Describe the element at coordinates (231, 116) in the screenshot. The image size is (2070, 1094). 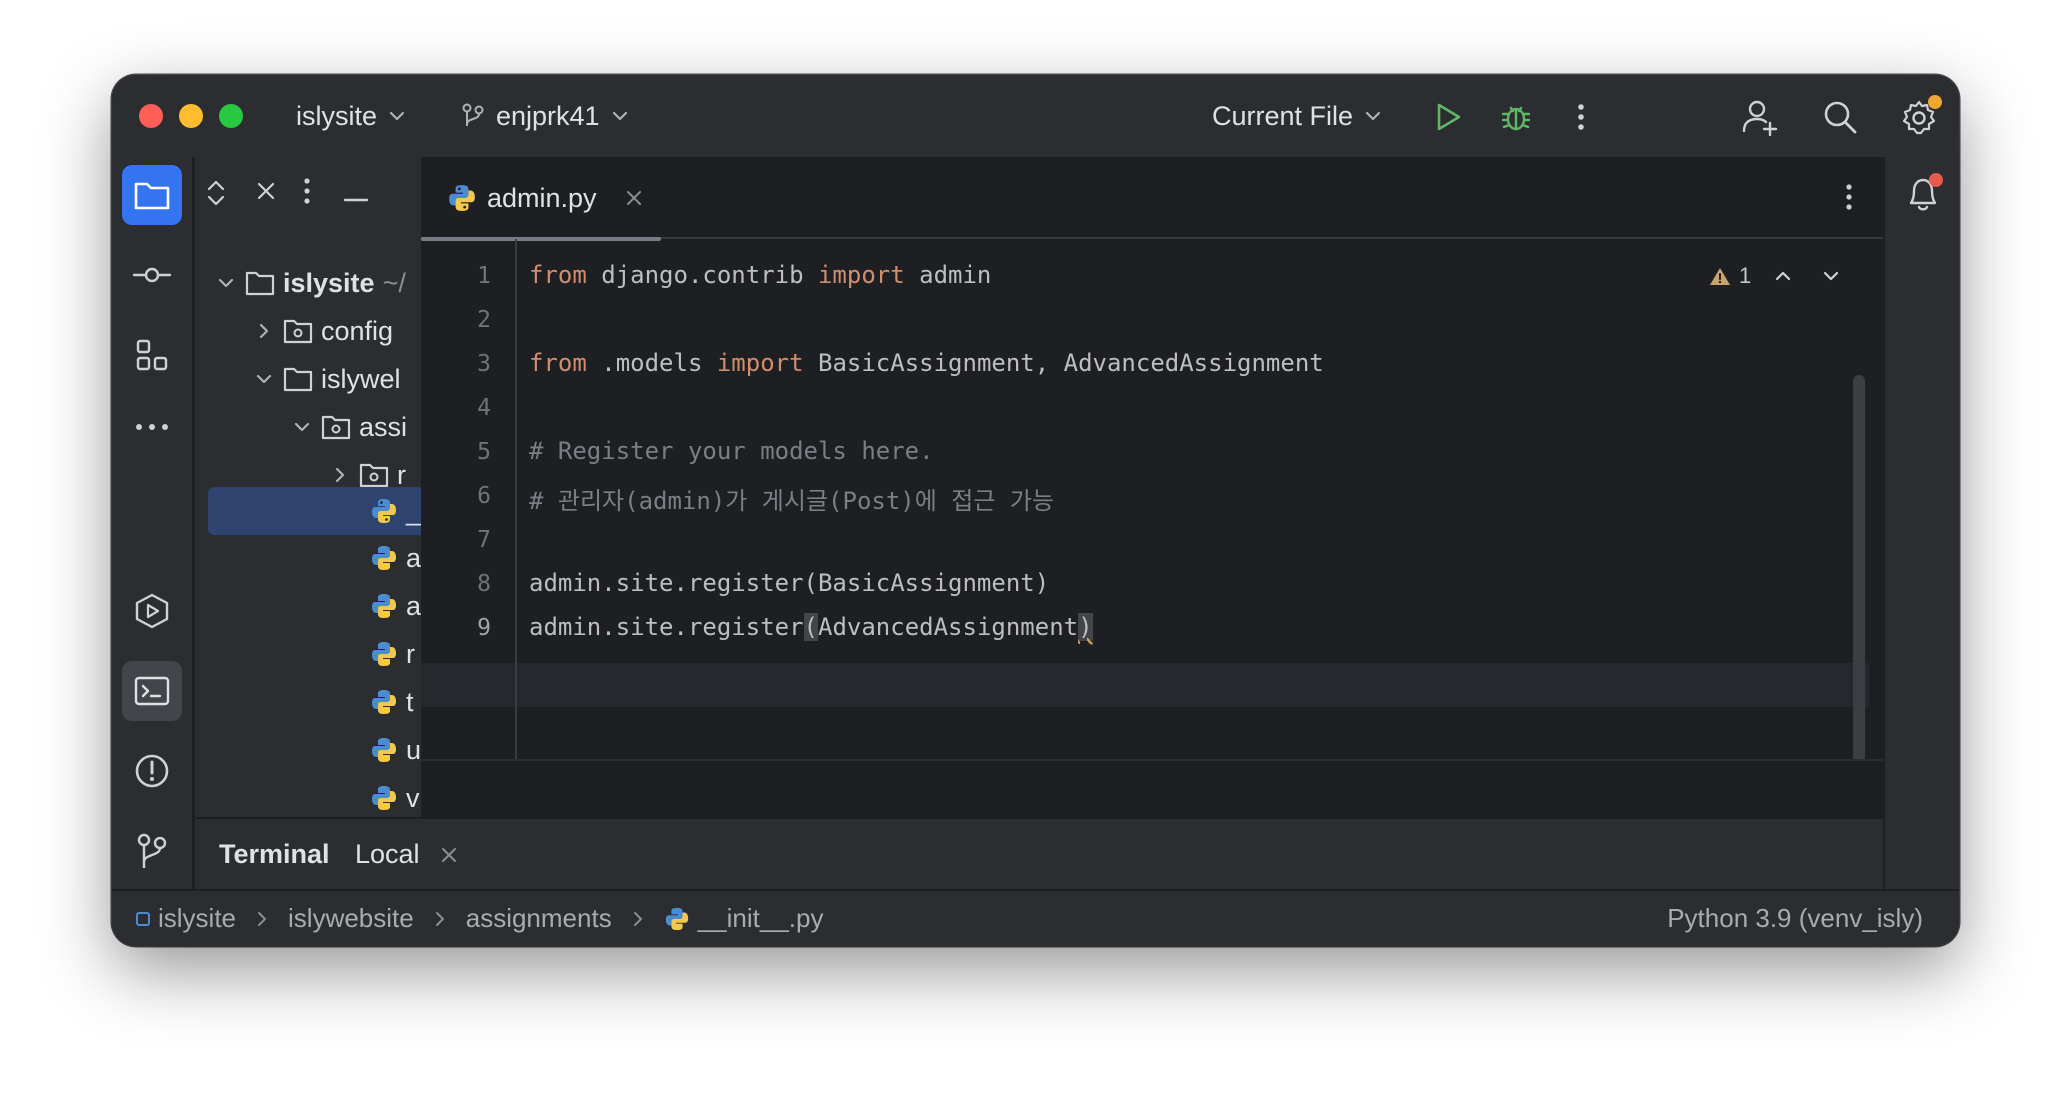
I see `zoom-window-button` at that location.